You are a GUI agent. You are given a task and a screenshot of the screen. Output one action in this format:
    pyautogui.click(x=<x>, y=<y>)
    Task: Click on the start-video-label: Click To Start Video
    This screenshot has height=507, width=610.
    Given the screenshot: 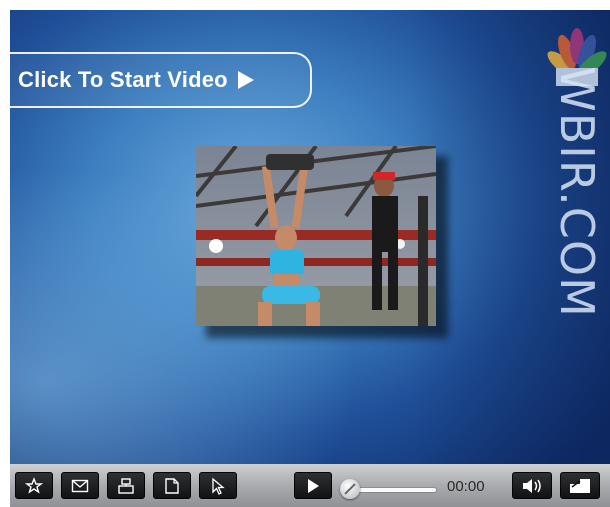 What is the action you would take?
    pyautogui.click(x=123, y=79)
    